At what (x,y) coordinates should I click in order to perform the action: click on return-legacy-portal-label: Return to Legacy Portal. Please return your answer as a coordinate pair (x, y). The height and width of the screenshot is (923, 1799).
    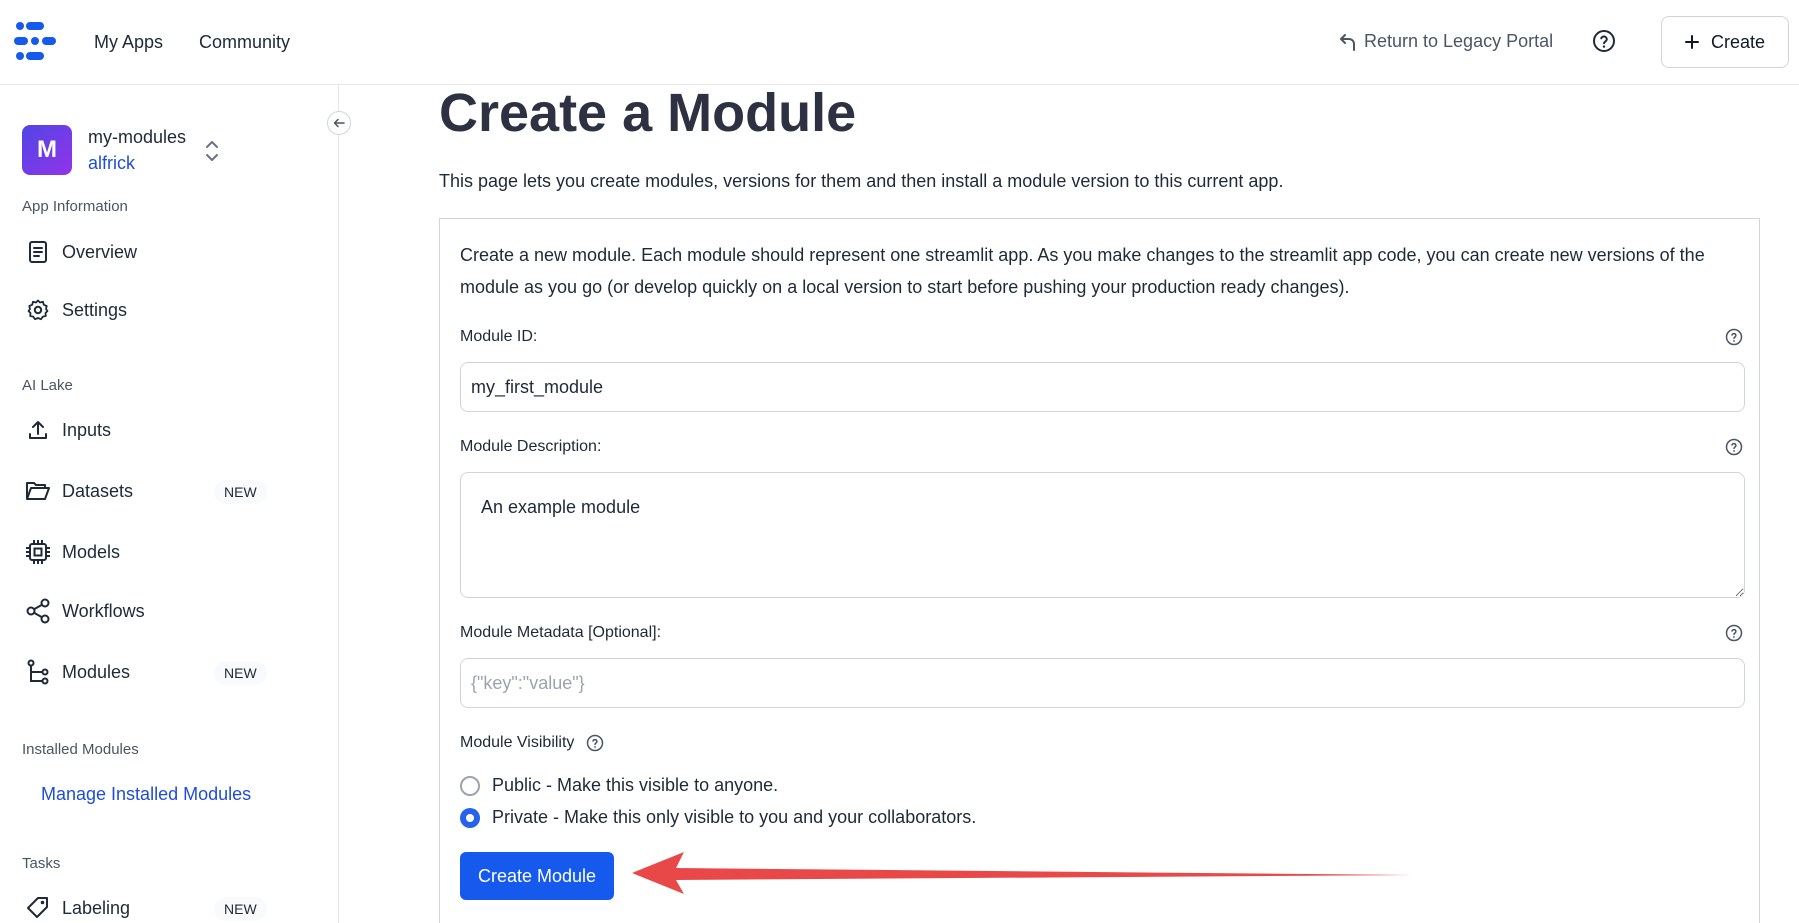
    Looking at the image, I should click on (1459, 41).